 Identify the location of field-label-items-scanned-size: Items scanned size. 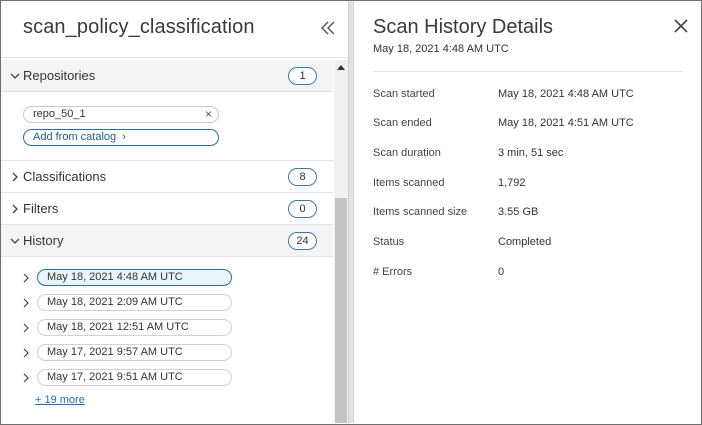
(420, 212).